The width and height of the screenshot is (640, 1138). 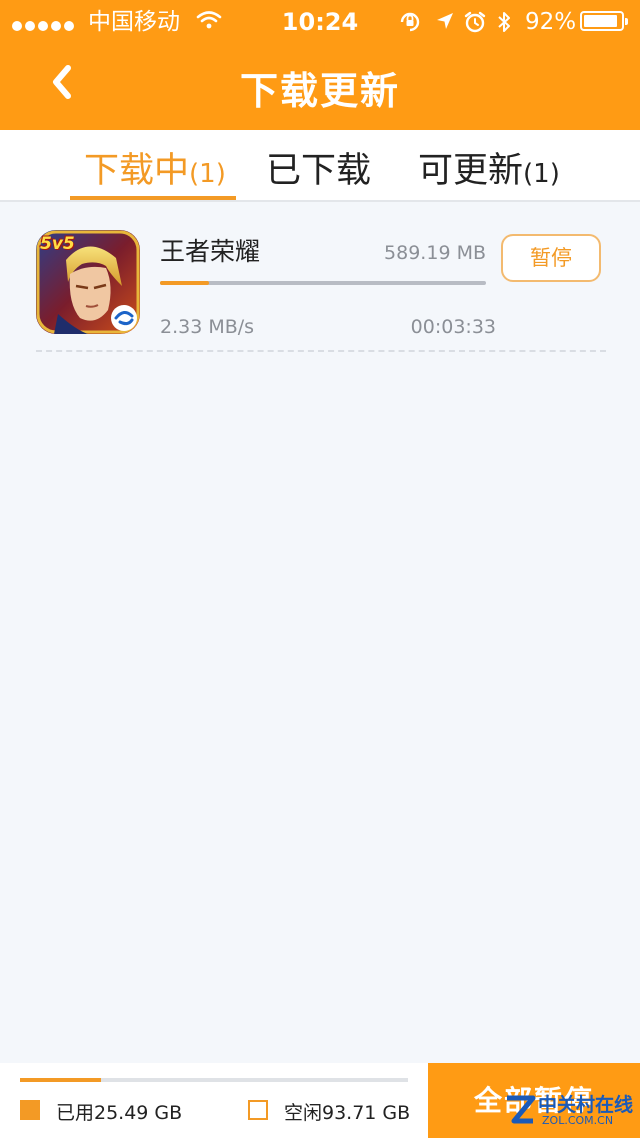 What do you see at coordinates (61, 1080) in the screenshot?
I see `storage-usage-fill` at bounding box center [61, 1080].